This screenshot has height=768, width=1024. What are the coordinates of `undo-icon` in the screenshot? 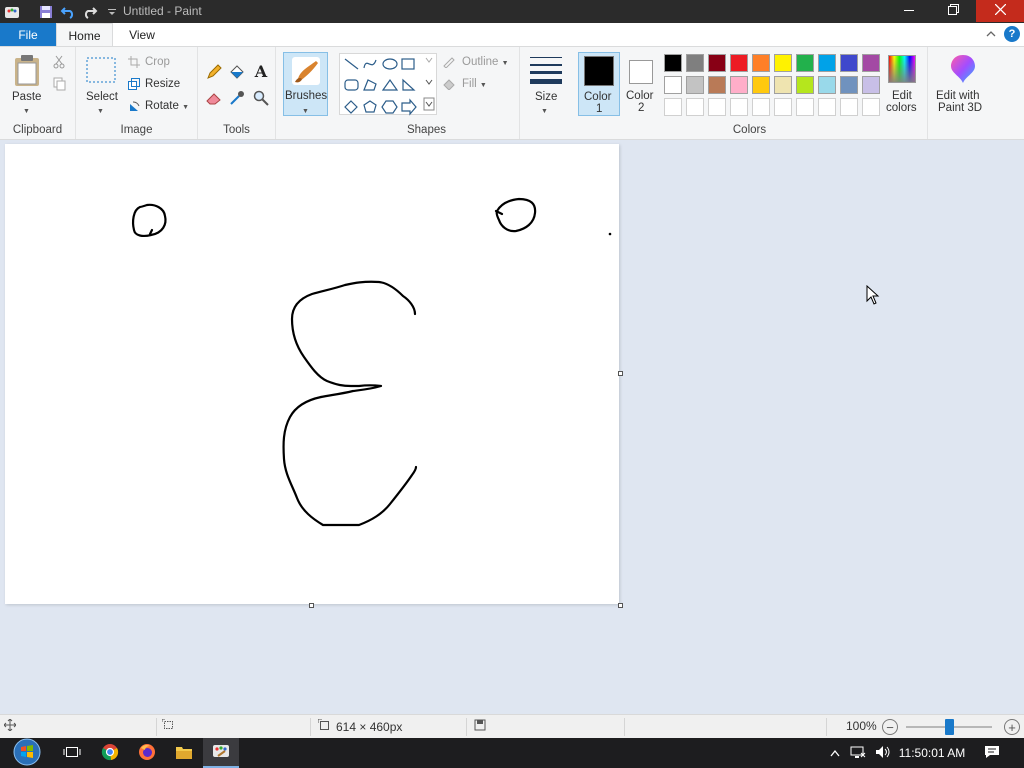 It's located at (68, 12).